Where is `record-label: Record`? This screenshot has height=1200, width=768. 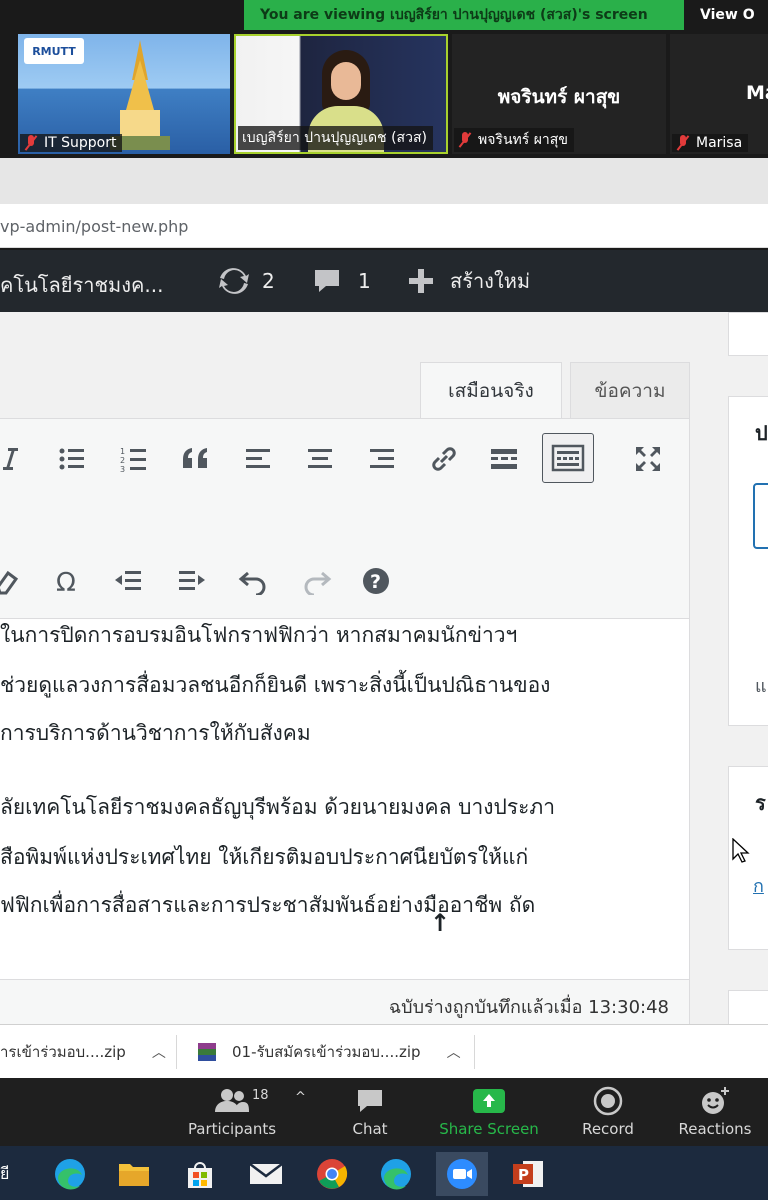
record-label: Record is located at coordinates (608, 1129).